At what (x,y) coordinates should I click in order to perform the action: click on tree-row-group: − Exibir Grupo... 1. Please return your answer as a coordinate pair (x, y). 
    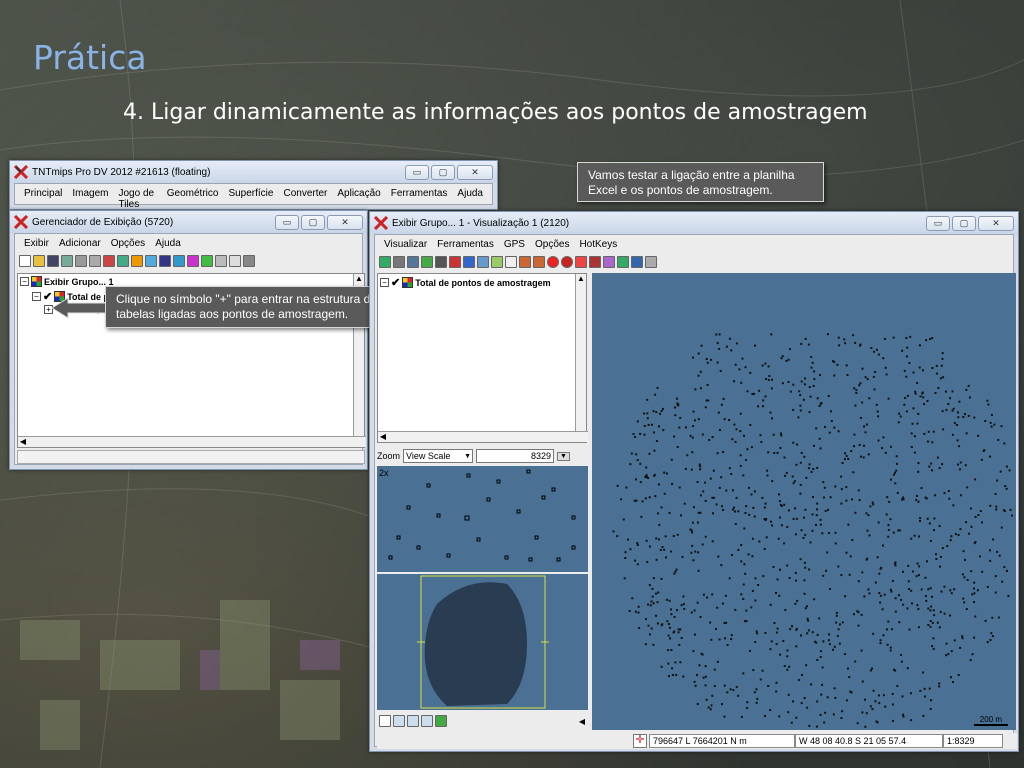
    Looking at the image, I should click on (67, 281).